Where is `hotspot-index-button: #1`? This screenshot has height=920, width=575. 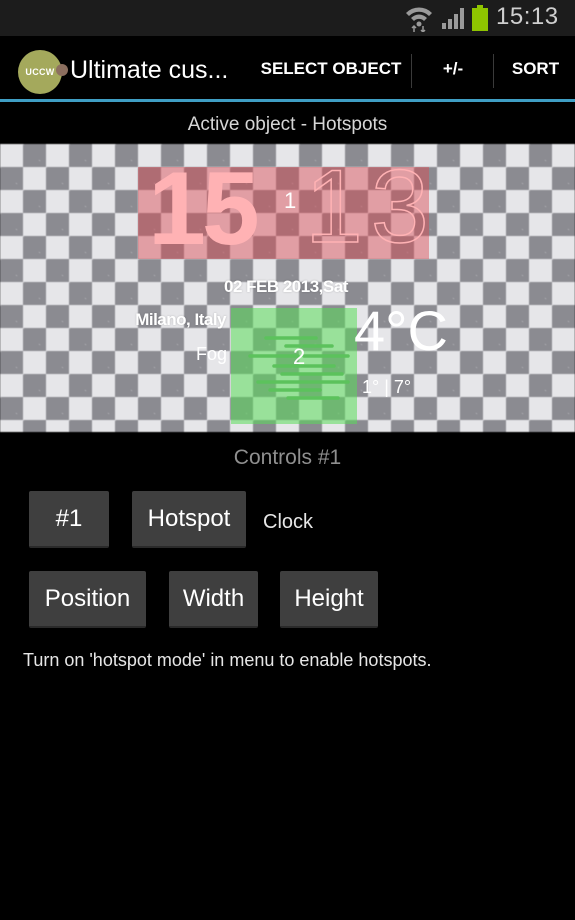
hotspot-index-button: #1 is located at coordinates (69, 519).